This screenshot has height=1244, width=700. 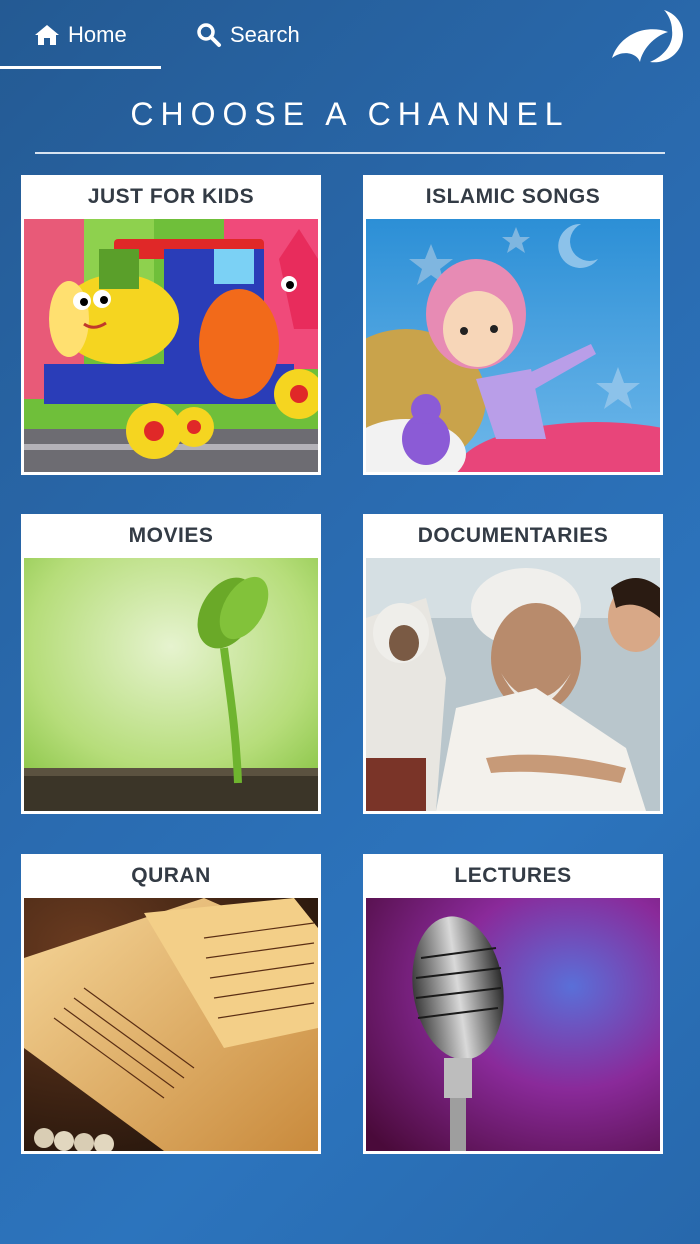 I want to click on channel-card-just-for-kids: JUST FOR KIDS, so click(x=171, y=325).